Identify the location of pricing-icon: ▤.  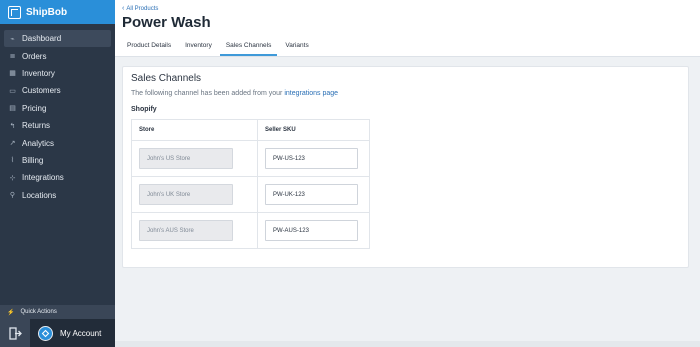
(12, 109).